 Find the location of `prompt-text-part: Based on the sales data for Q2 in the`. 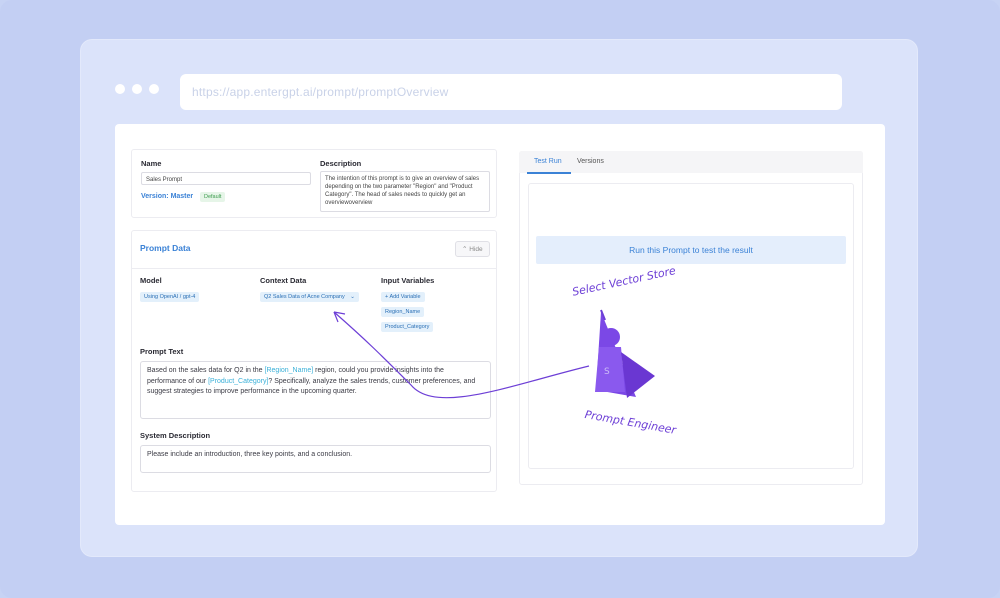

prompt-text-part: Based on the sales data for Q2 in the is located at coordinates (206, 370).